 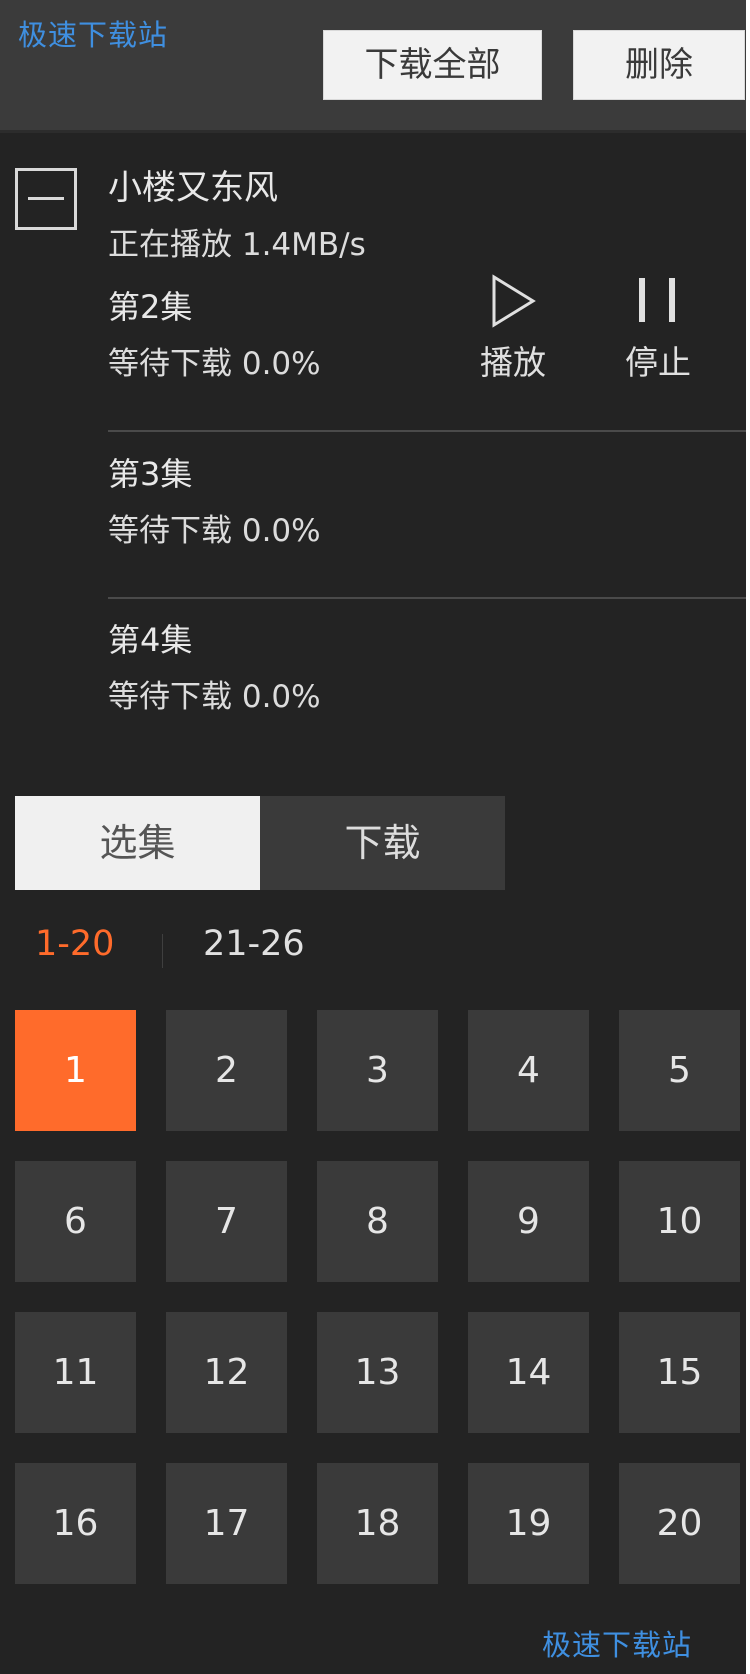 What do you see at coordinates (427, 353) in the screenshot?
I see `download-item: 第2集 等待下载 0.0% 播放 停止` at bounding box center [427, 353].